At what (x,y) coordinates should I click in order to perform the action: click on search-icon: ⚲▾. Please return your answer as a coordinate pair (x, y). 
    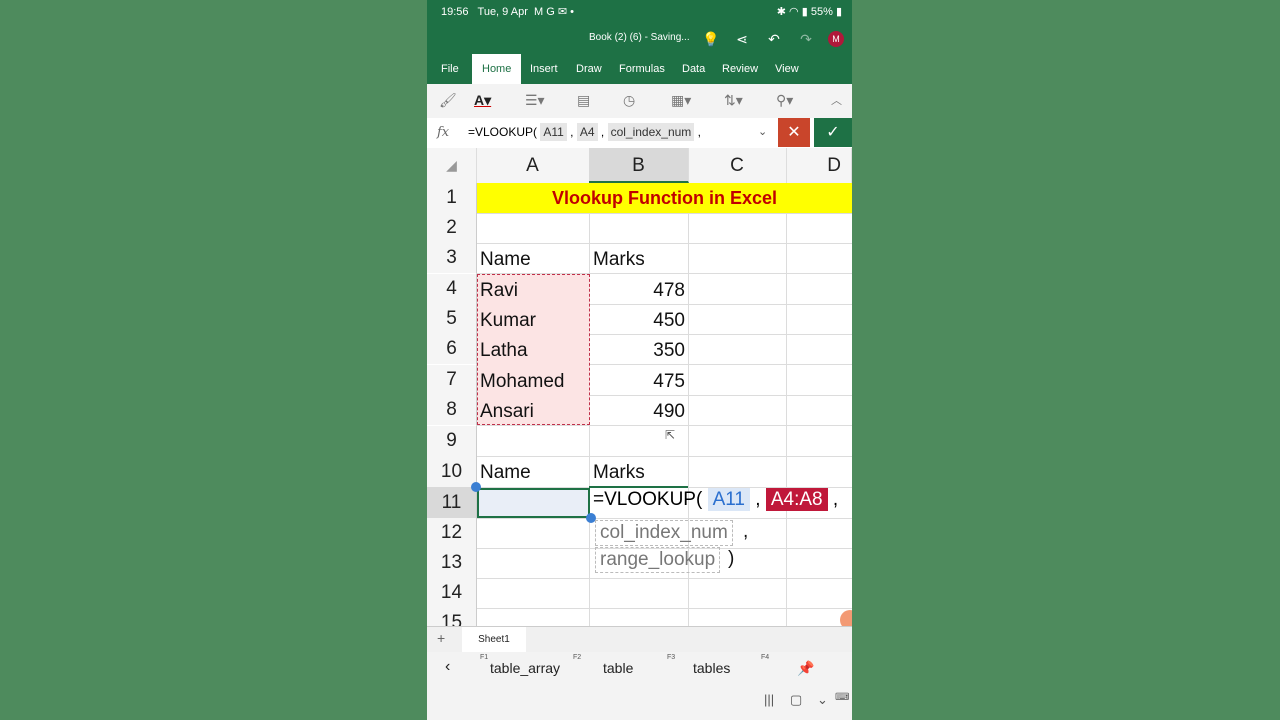
    Looking at the image, I should click on (784, 100).